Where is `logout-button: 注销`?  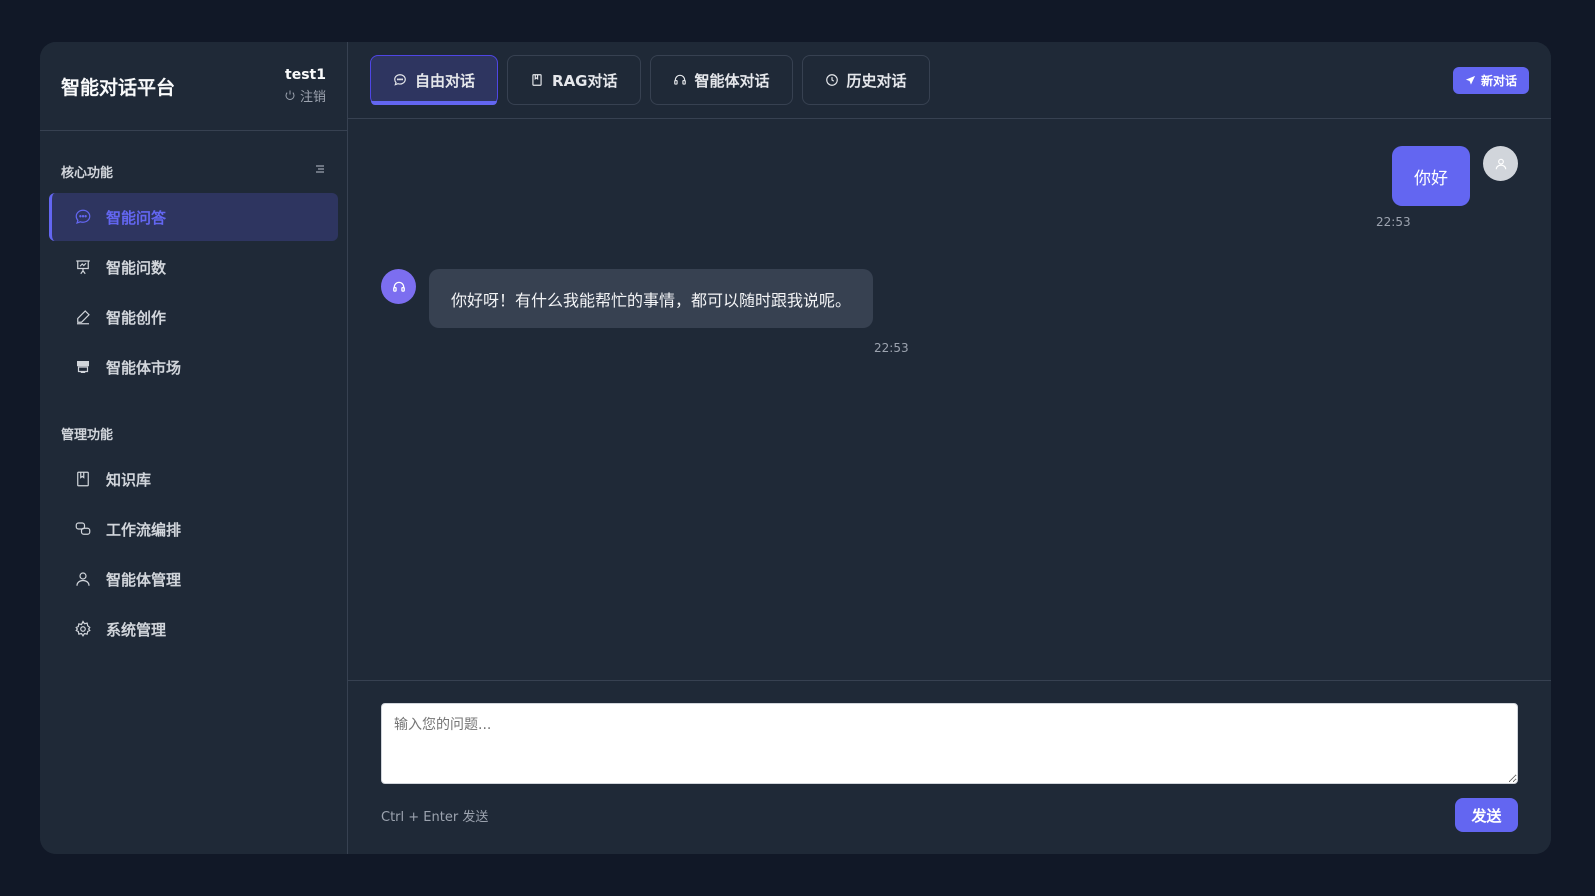
logout-button: 注销 is located at coordinates (305, 95).